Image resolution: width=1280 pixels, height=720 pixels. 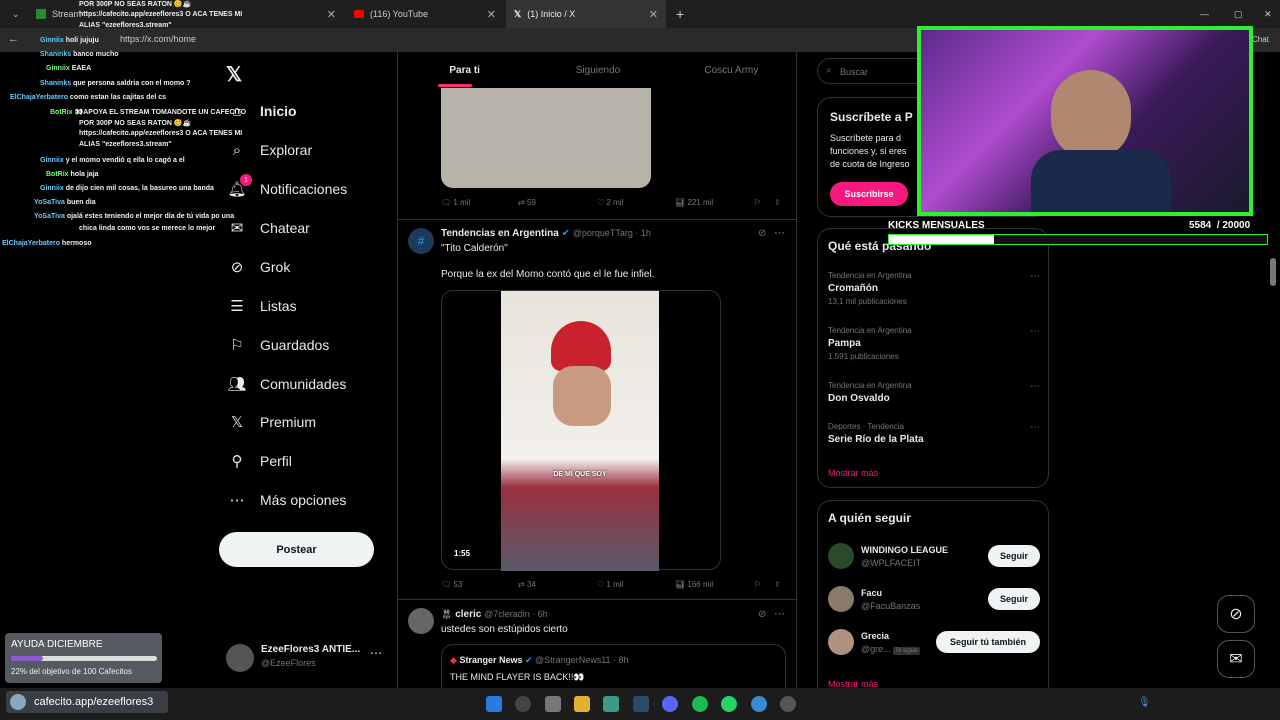 I want to click on x-logo-icon: 𝕏, so click(x=234, y=74).